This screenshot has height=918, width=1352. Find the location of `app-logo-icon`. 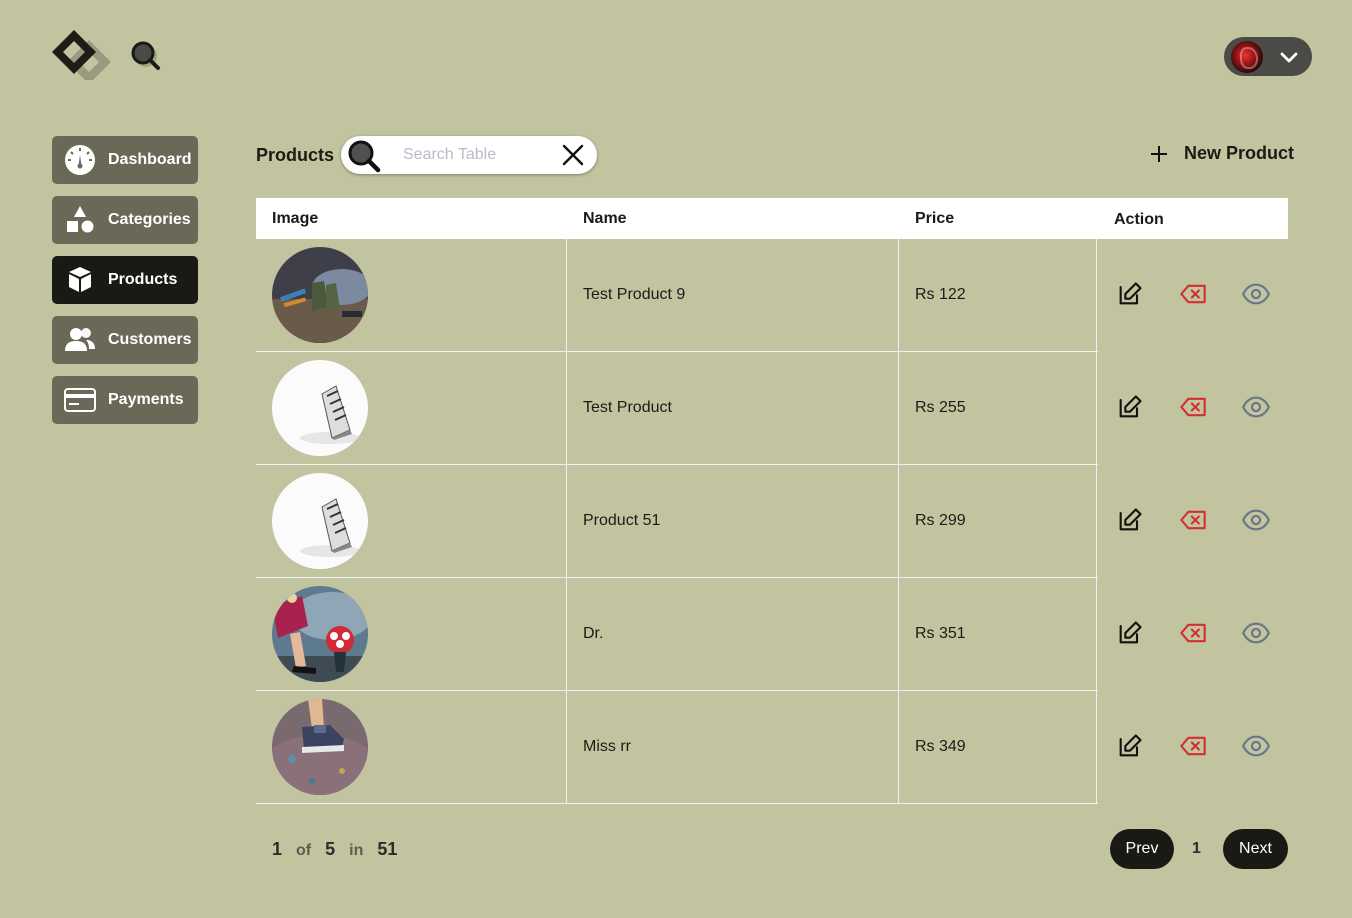

app-logo-icon is located at coordinates (81, 56).